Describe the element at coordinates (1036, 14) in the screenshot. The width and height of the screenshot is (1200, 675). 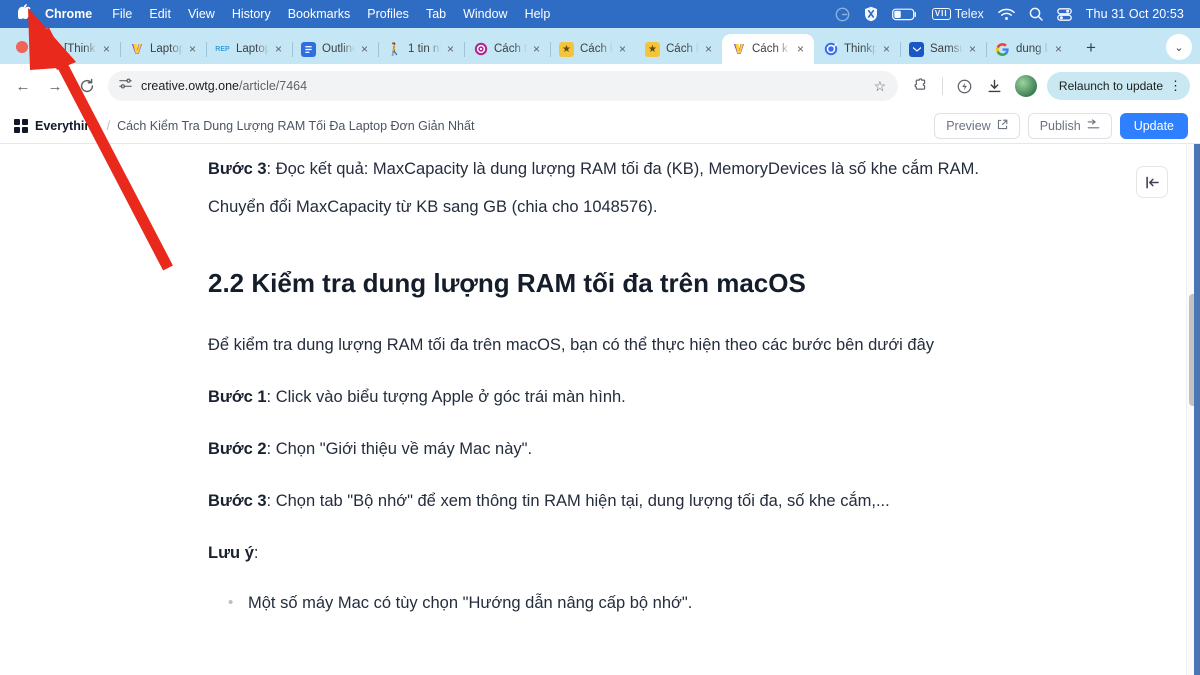
I see `search-icon` at that location.